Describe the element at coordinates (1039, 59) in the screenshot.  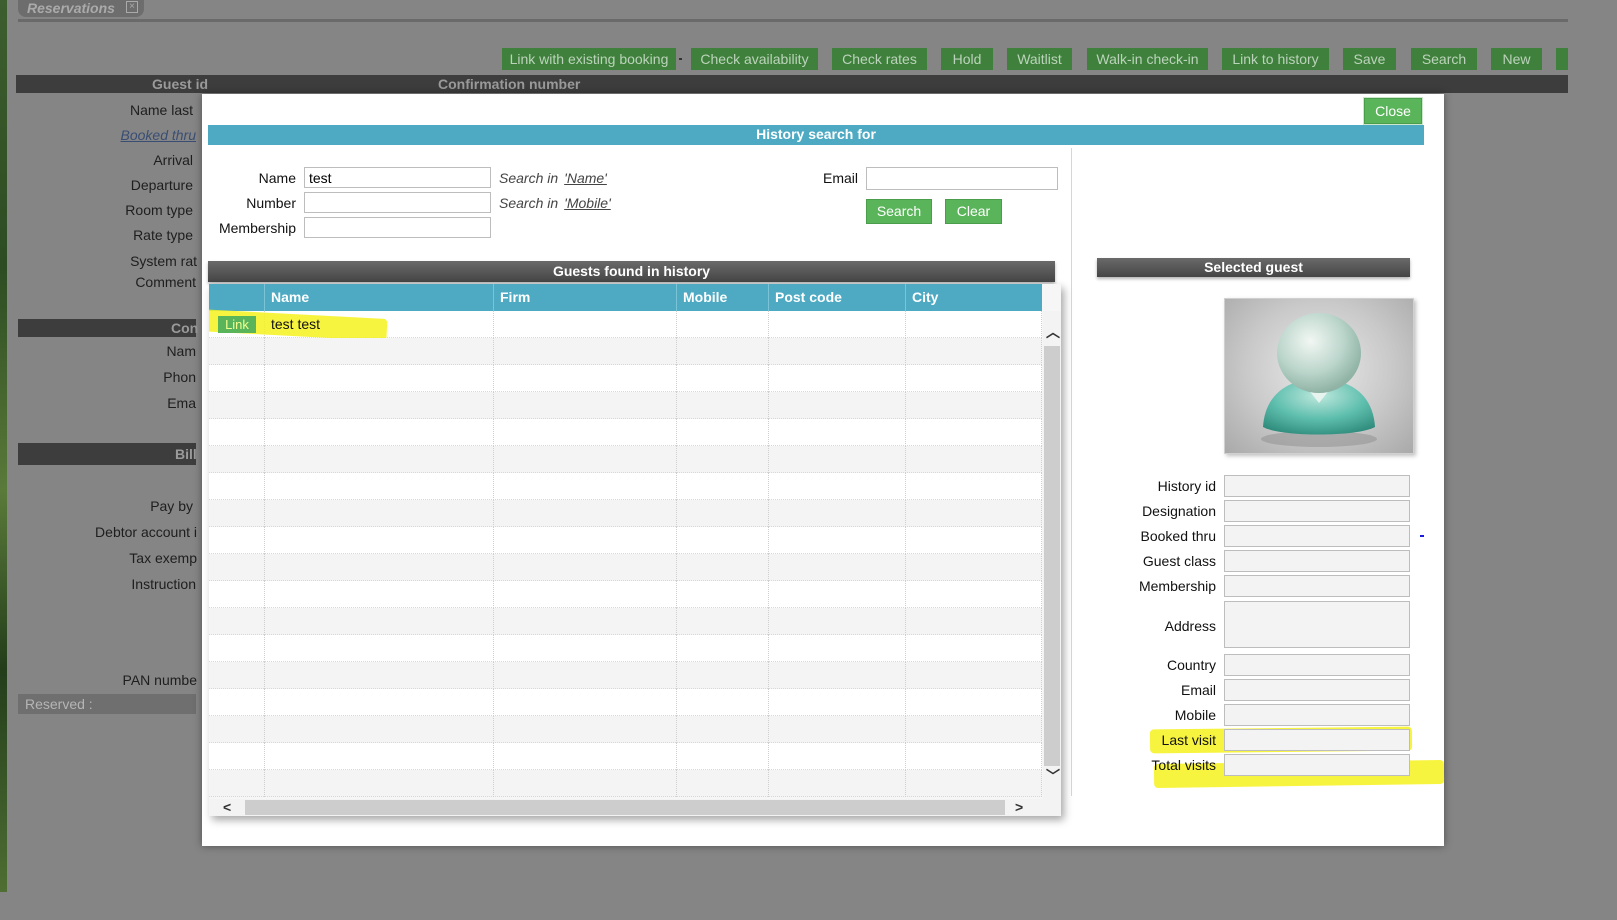
I see `waitlist-button: Waitlist` at that location.